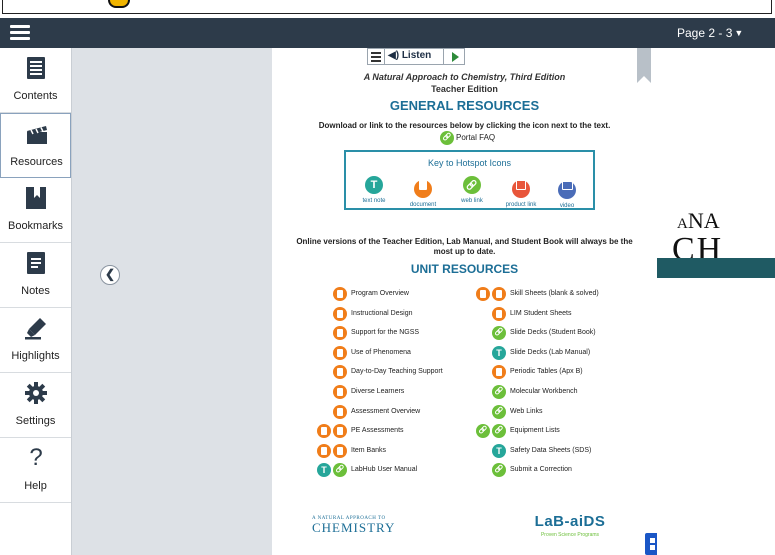 This screenshot has width=775, height=555. What do you see at coordinates (521, 205) in the screenshot?
I see `key-label: product link` at bounding box center [521, 205].